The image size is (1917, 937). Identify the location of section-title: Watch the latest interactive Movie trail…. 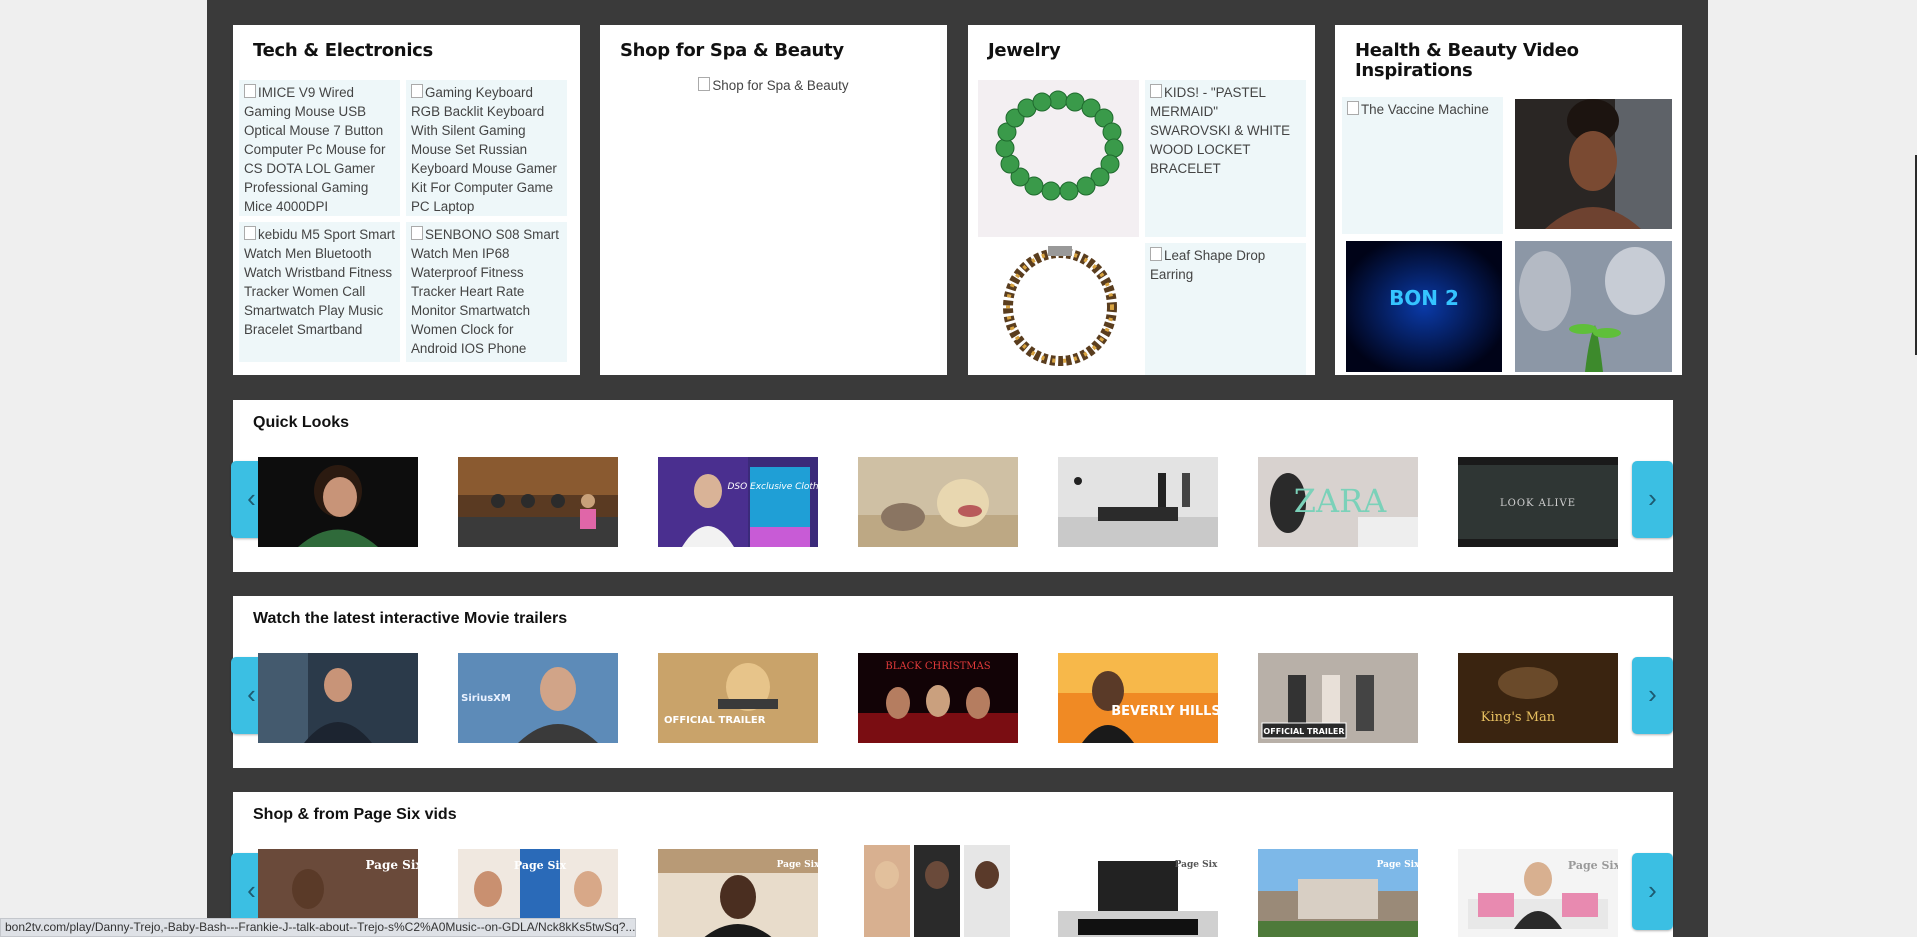
(410, 618).